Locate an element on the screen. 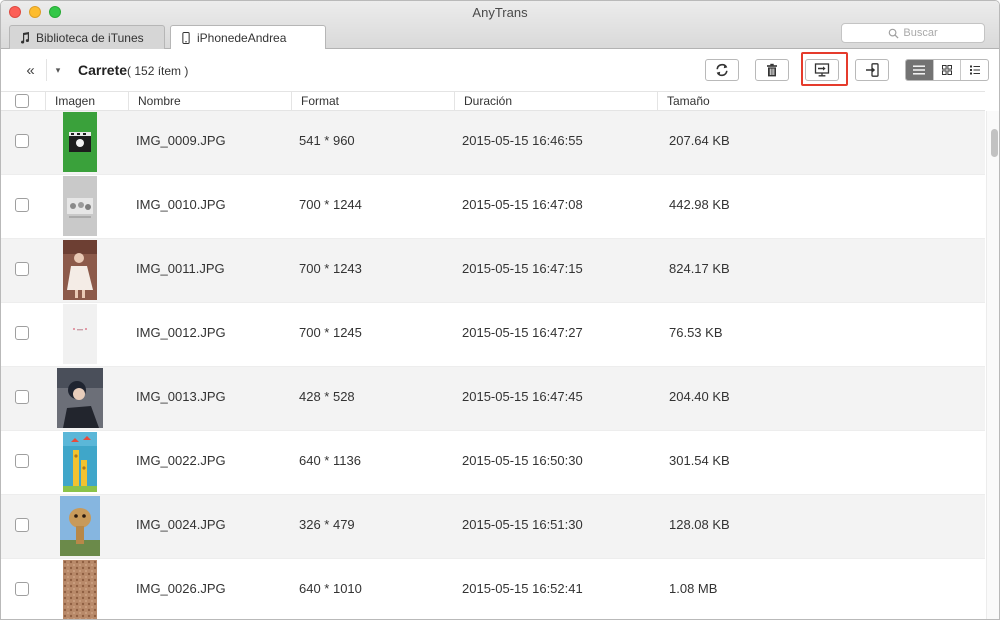 The width and height of the screenshot is (1000, 620). category-dropdown: ▾ is located at coordinates (58, 70).